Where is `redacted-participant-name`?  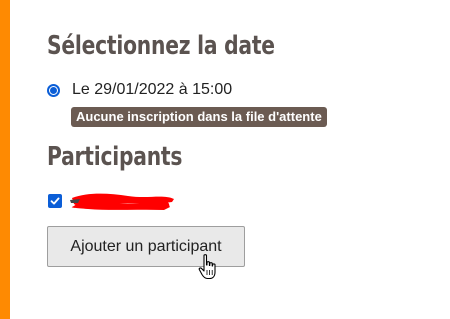 redacted-participant-name is located at coordinates (122, 201).